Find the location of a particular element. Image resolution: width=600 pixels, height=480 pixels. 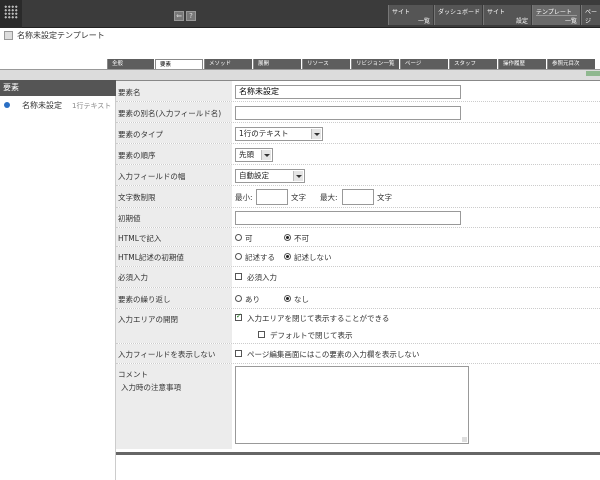

order-select-value: 先頭 is located at coordinates (246, 154).